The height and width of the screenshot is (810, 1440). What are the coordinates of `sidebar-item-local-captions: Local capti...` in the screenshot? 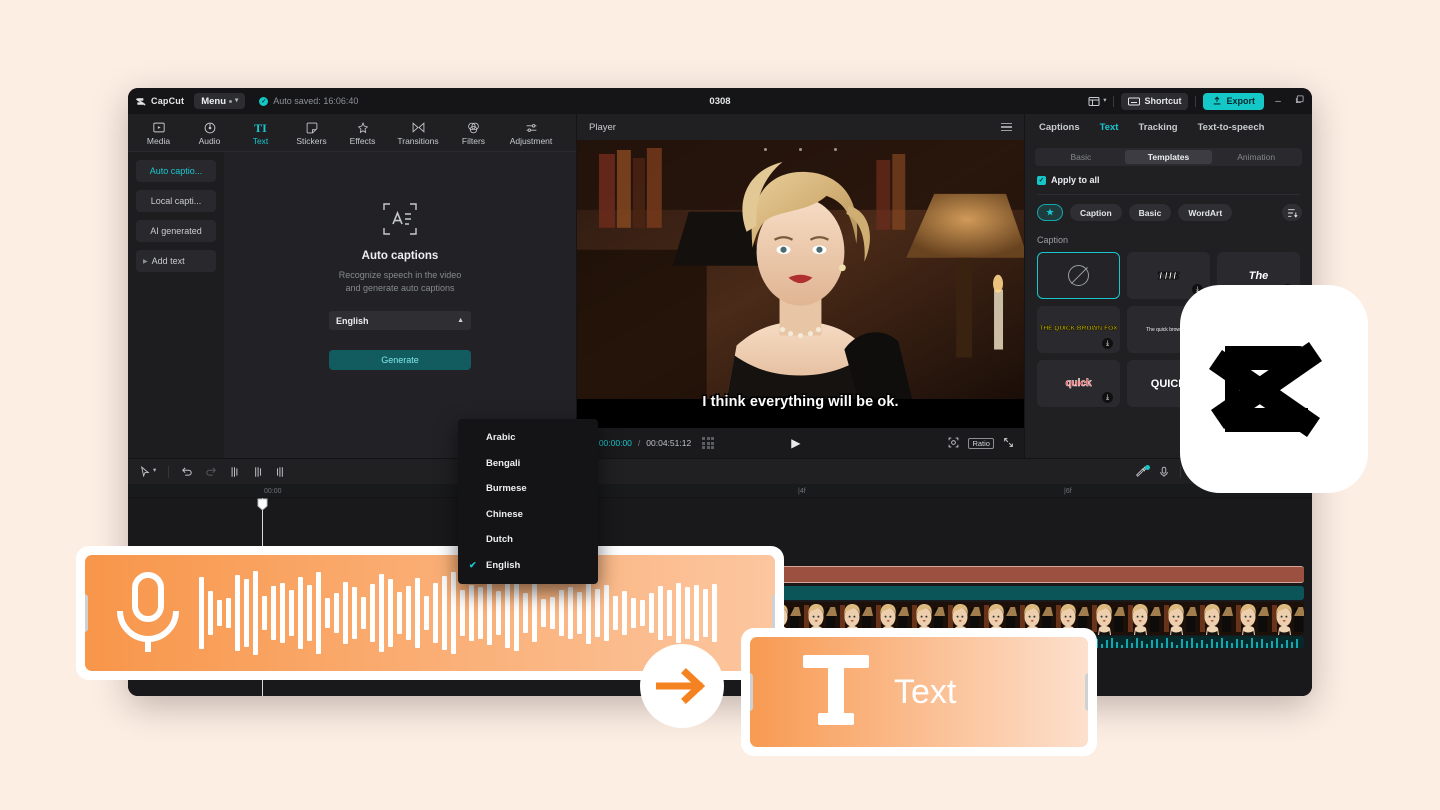 It's located at (176, 201).